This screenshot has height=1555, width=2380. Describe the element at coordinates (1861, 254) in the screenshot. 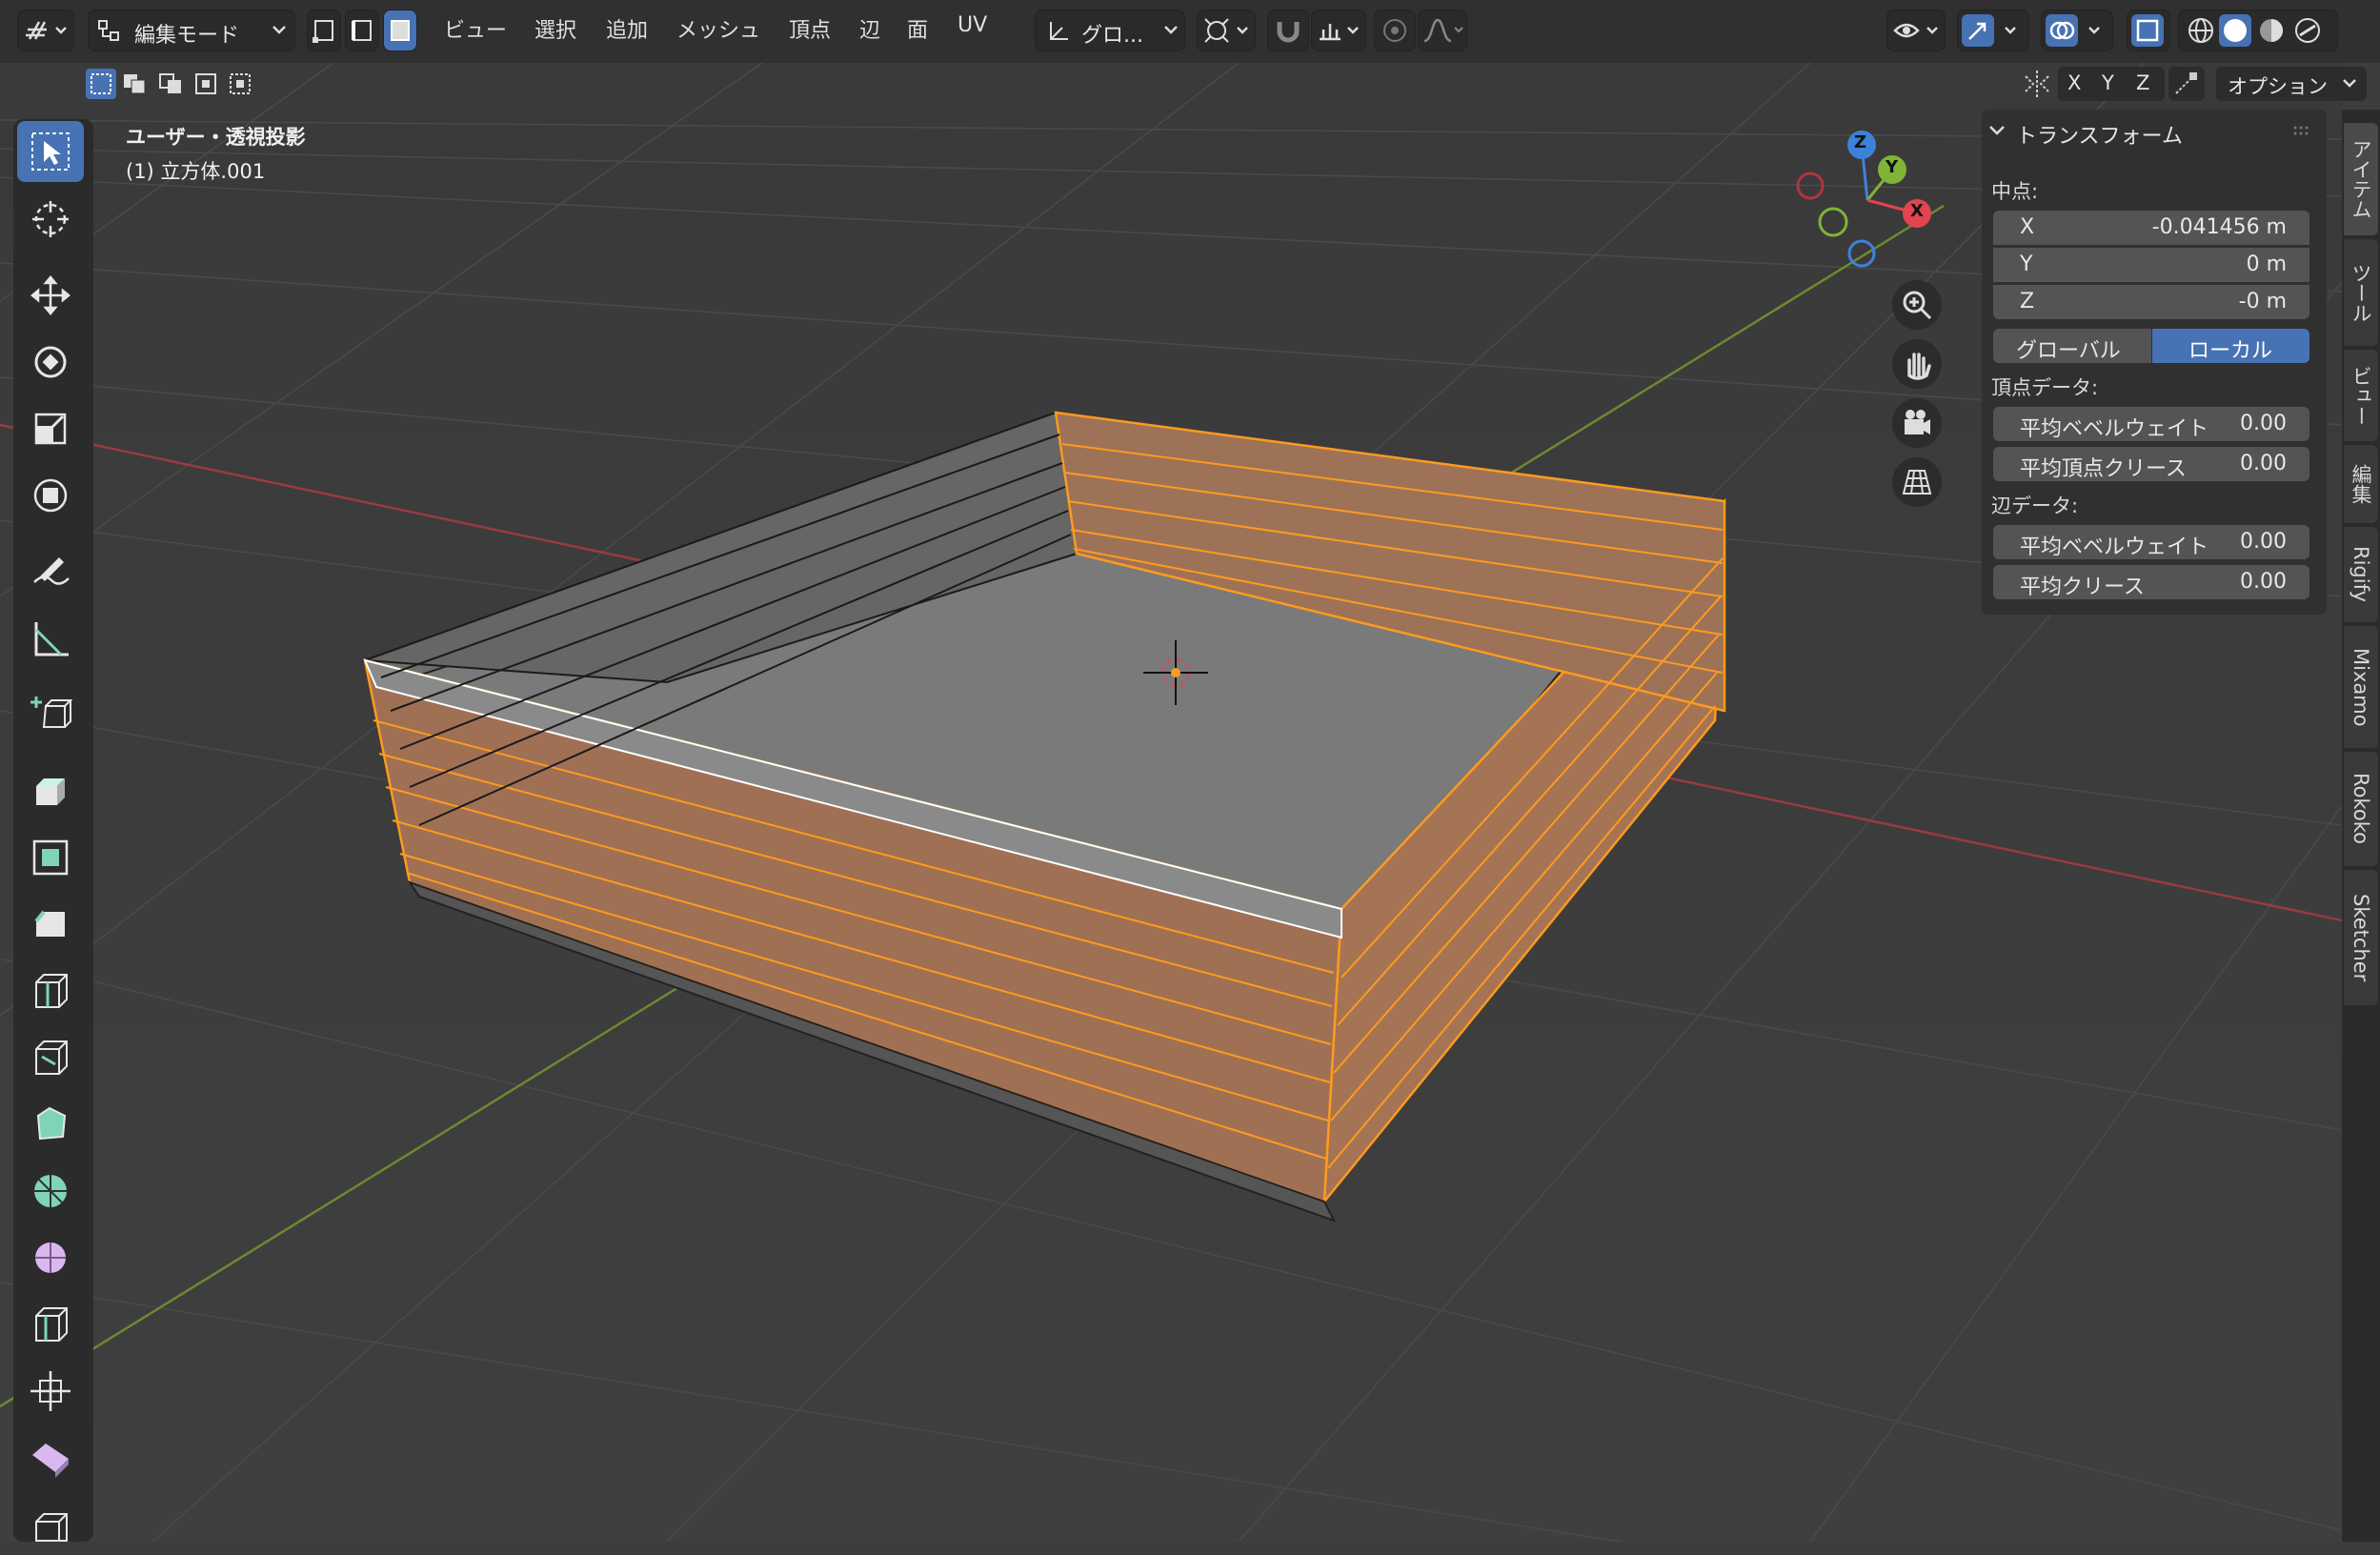

I see `neg-z-handle` at that location.